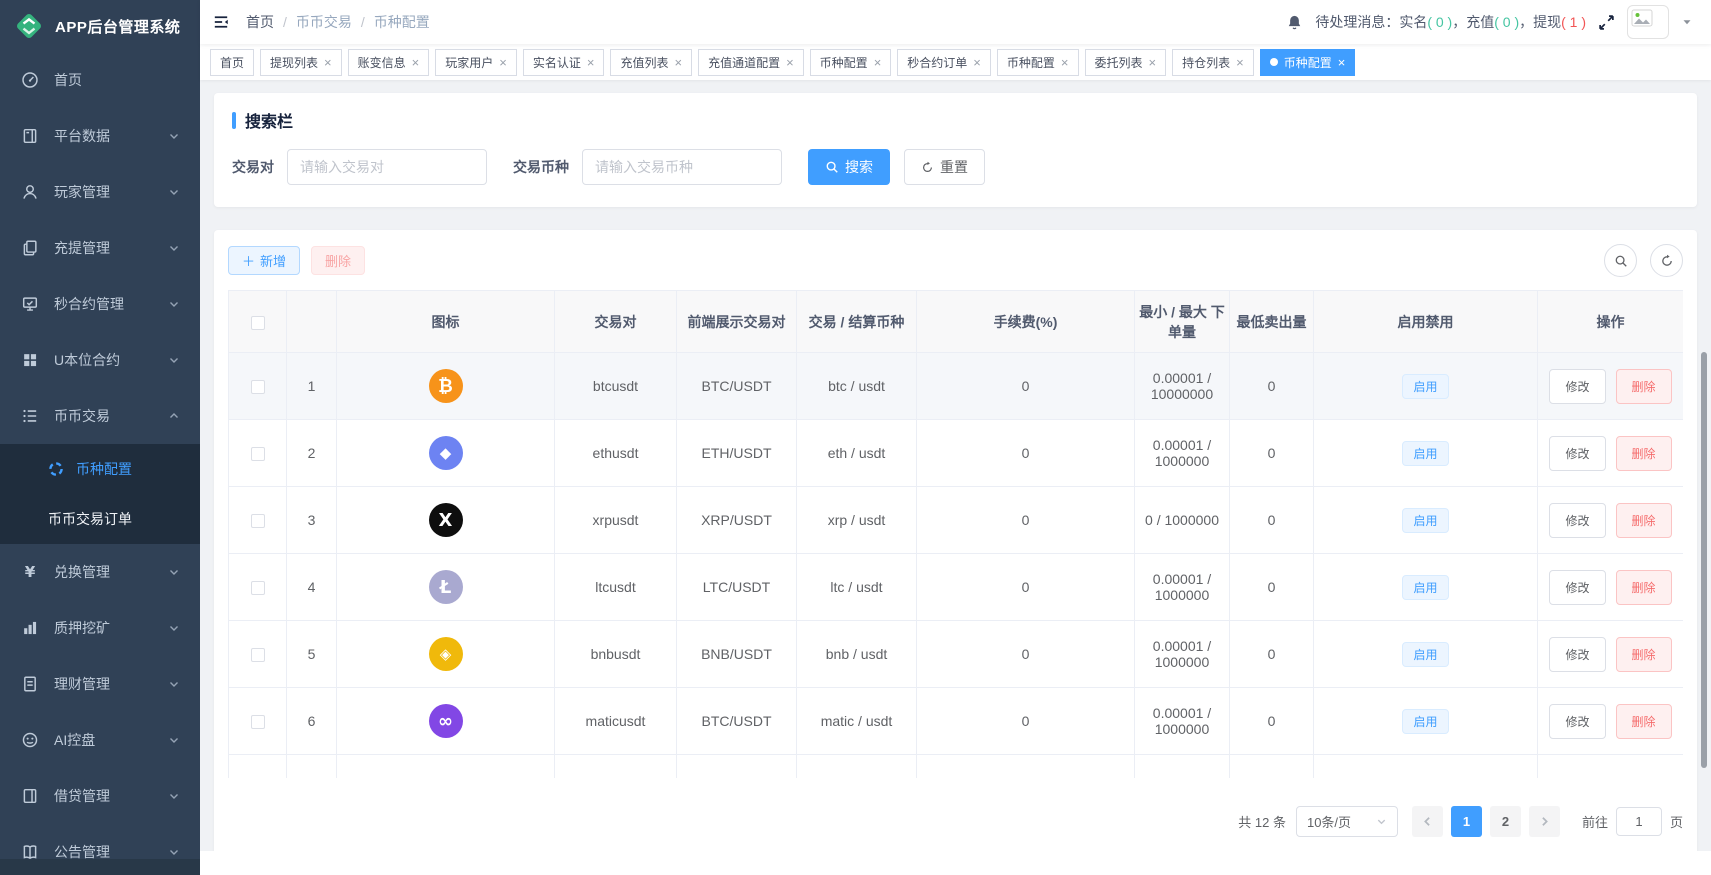 The width and height of the screenshot is (1711, 875). Describe the element at coordinates (651, 62) in the screenshot. I see `tab-5: 充值列表 ×` at that location.